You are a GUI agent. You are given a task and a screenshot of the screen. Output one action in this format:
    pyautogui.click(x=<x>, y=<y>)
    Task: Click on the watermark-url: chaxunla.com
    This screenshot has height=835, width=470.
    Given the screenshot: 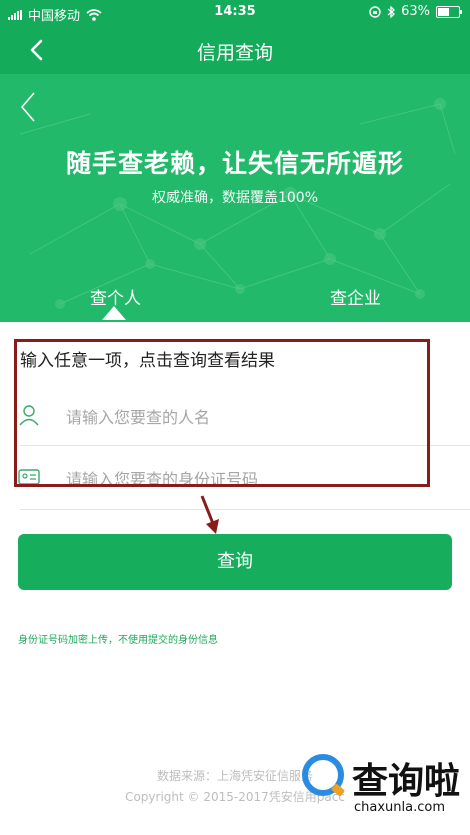 What is the action you would take?
    pyautogui.click(x=399, y=807)
    